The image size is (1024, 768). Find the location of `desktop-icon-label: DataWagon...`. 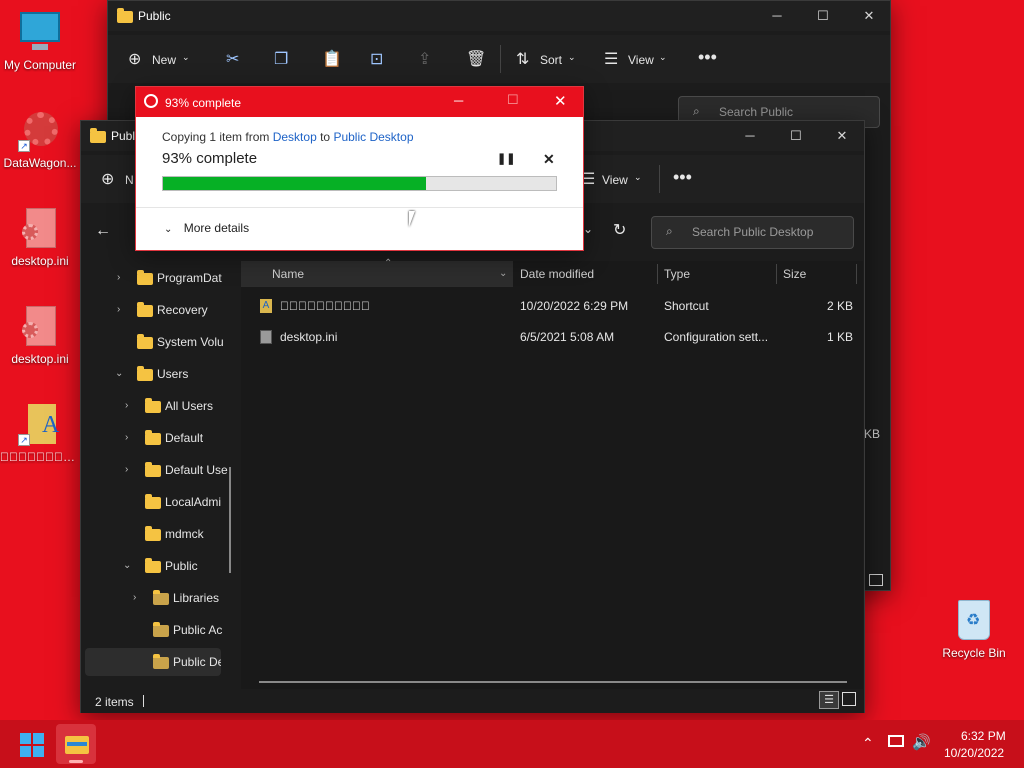

desktop-icon-label: DataWagon... is located at coordinates (40, 163).